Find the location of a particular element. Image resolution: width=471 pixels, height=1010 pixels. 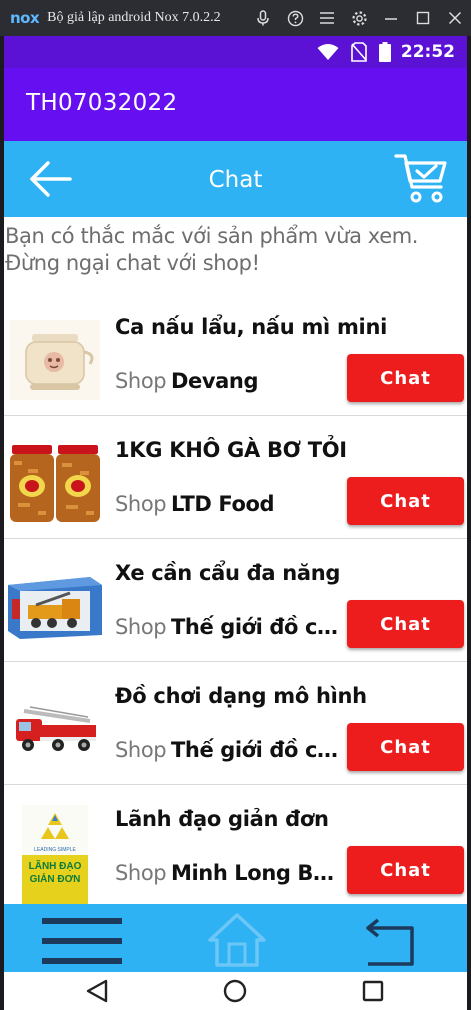

book-title-line2: GIẢN ĐƠN is located at coordinates (55, 878).